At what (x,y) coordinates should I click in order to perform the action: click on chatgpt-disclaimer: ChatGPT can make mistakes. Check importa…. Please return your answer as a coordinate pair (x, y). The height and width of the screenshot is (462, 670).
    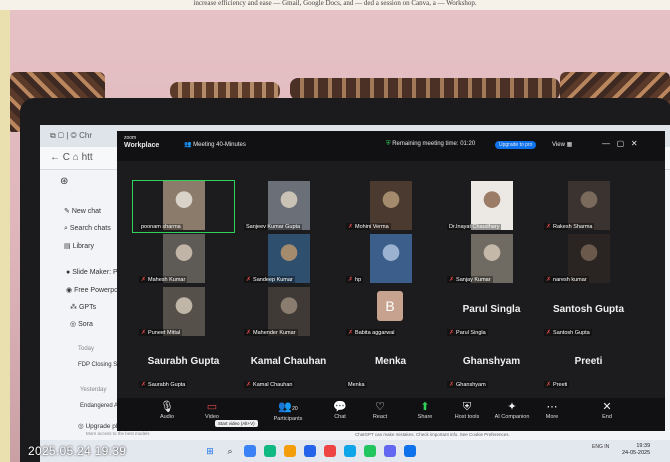
    Looking at the image, I should click on (432, 434).